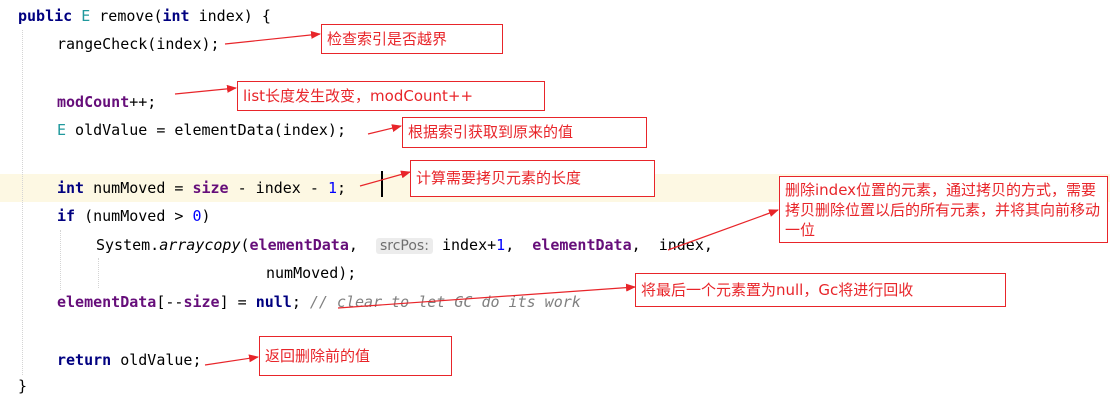 The image size is (1110, 403). I want to click on annotation-modcount: list长度发生改变，modCount++, so click(391, 96).